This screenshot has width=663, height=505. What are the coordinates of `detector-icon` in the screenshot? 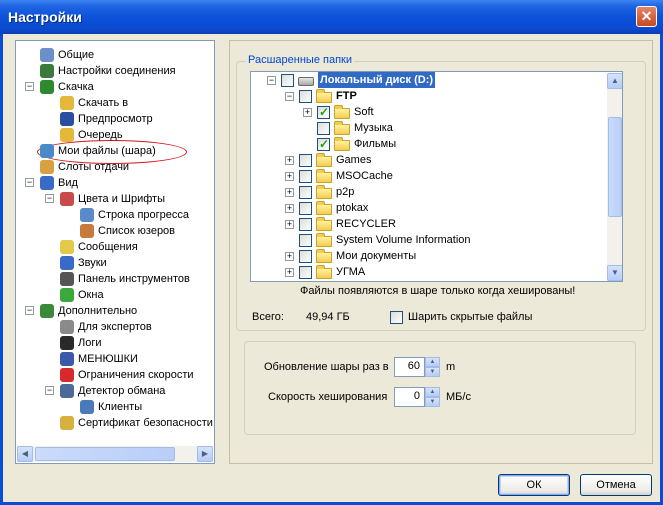 It's located at (67, 391).